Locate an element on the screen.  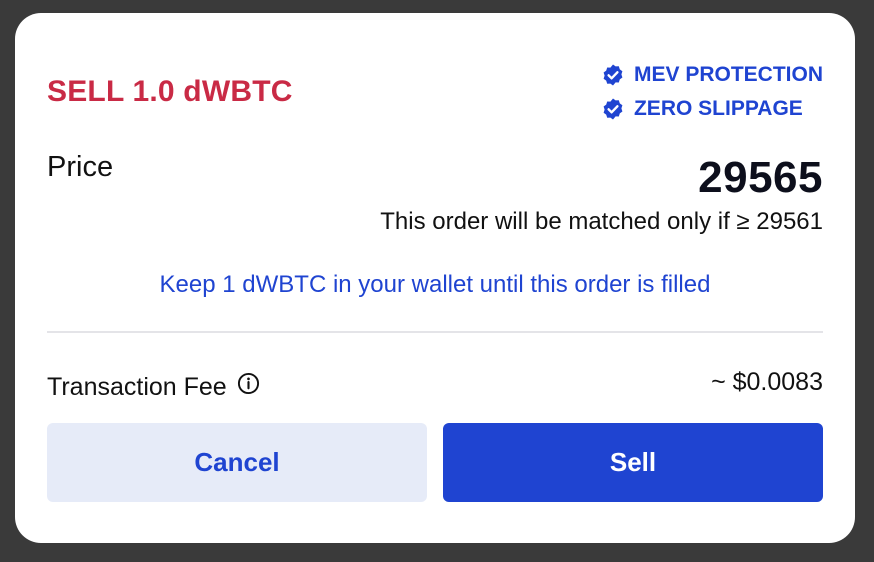
badge-zero-slippage: ZERO SLIPPAGE is located at coordinates (702, 108).